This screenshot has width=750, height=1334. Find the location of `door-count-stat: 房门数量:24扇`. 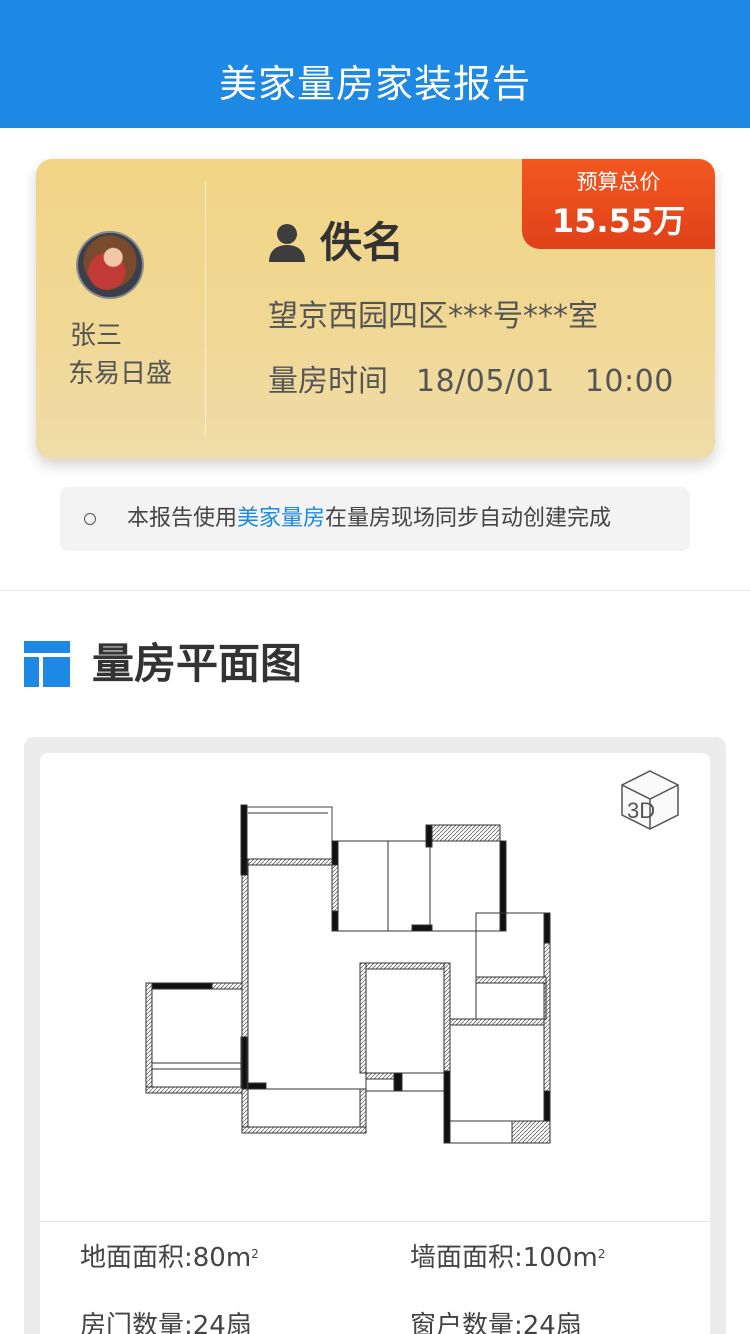

door-count-stat: 房门数量:24扇 is located at coordinates (166, 1322).